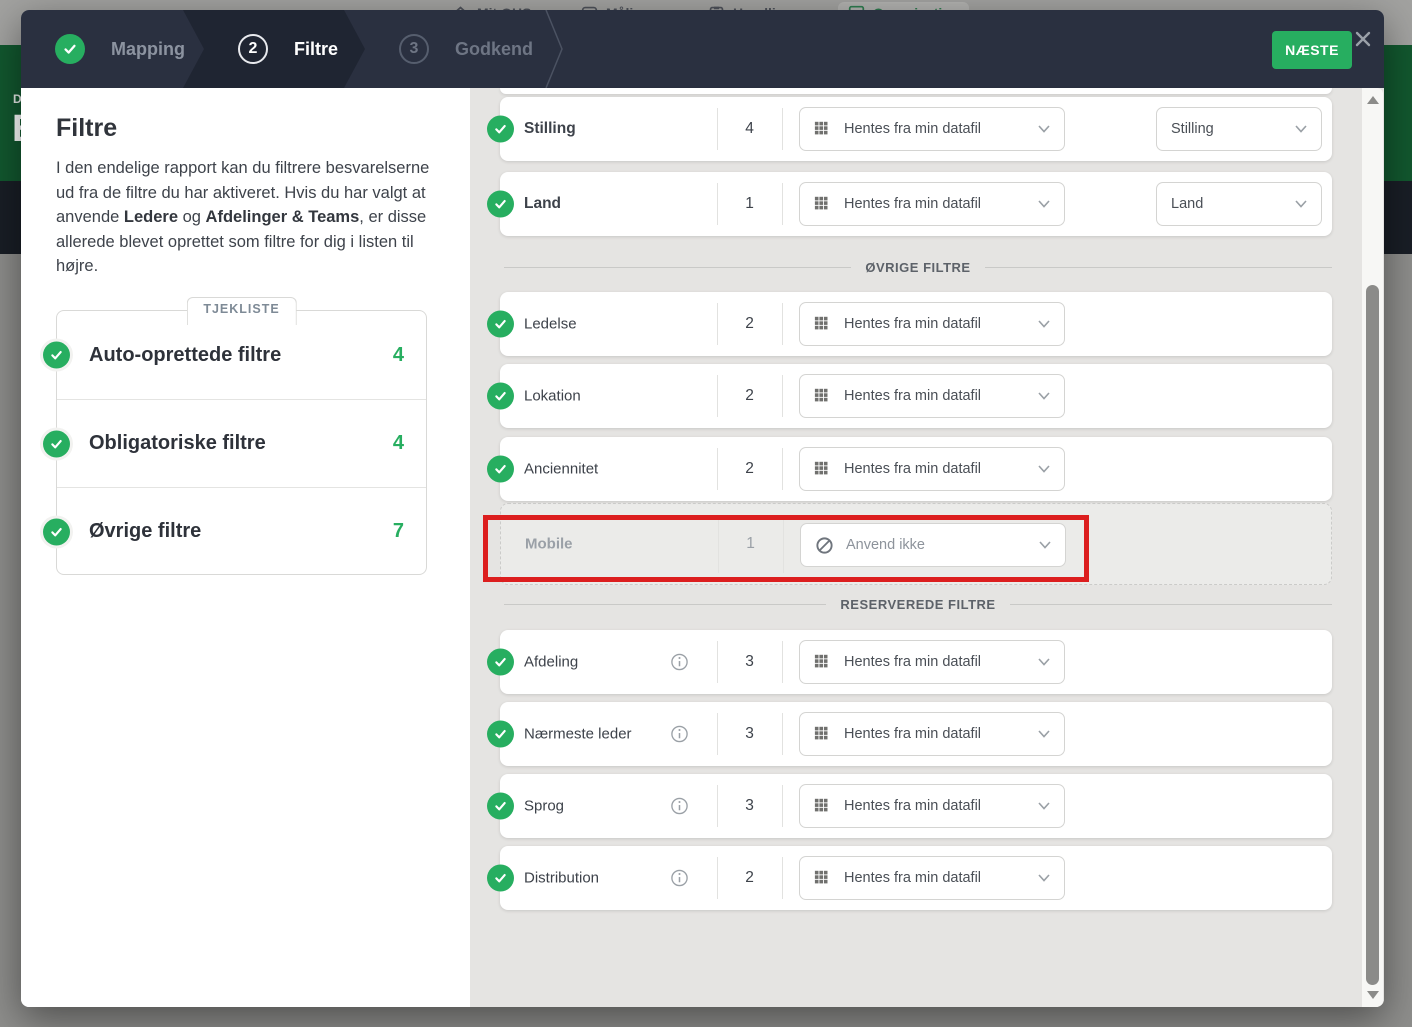 The height and width of the screenshot is (1027, 1412). Describe the element at coordinates (1372, 635) in the screenshot. I see `scrollbar-thumb` at that location.